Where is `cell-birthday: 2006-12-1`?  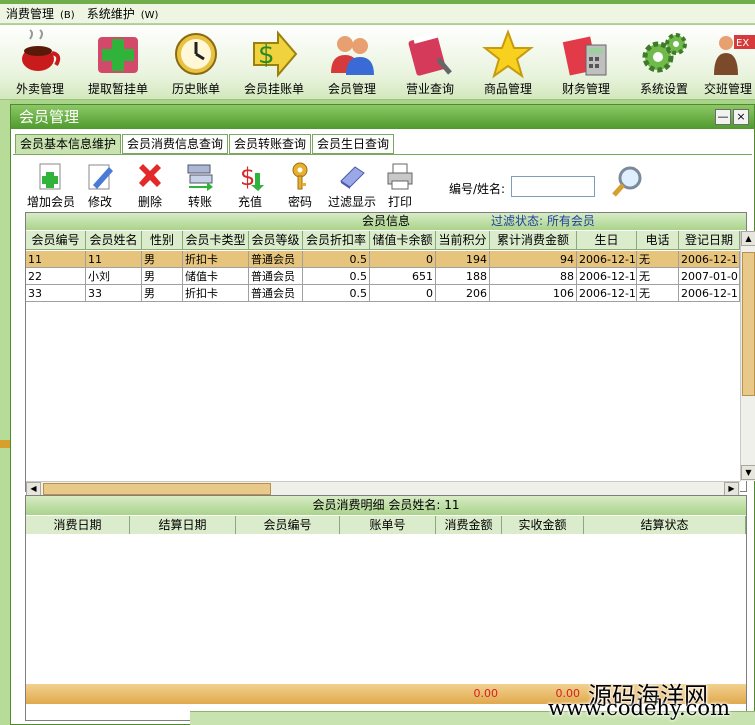 cell-birthday: 2006-12-1 is located at coordinates (607, 259).